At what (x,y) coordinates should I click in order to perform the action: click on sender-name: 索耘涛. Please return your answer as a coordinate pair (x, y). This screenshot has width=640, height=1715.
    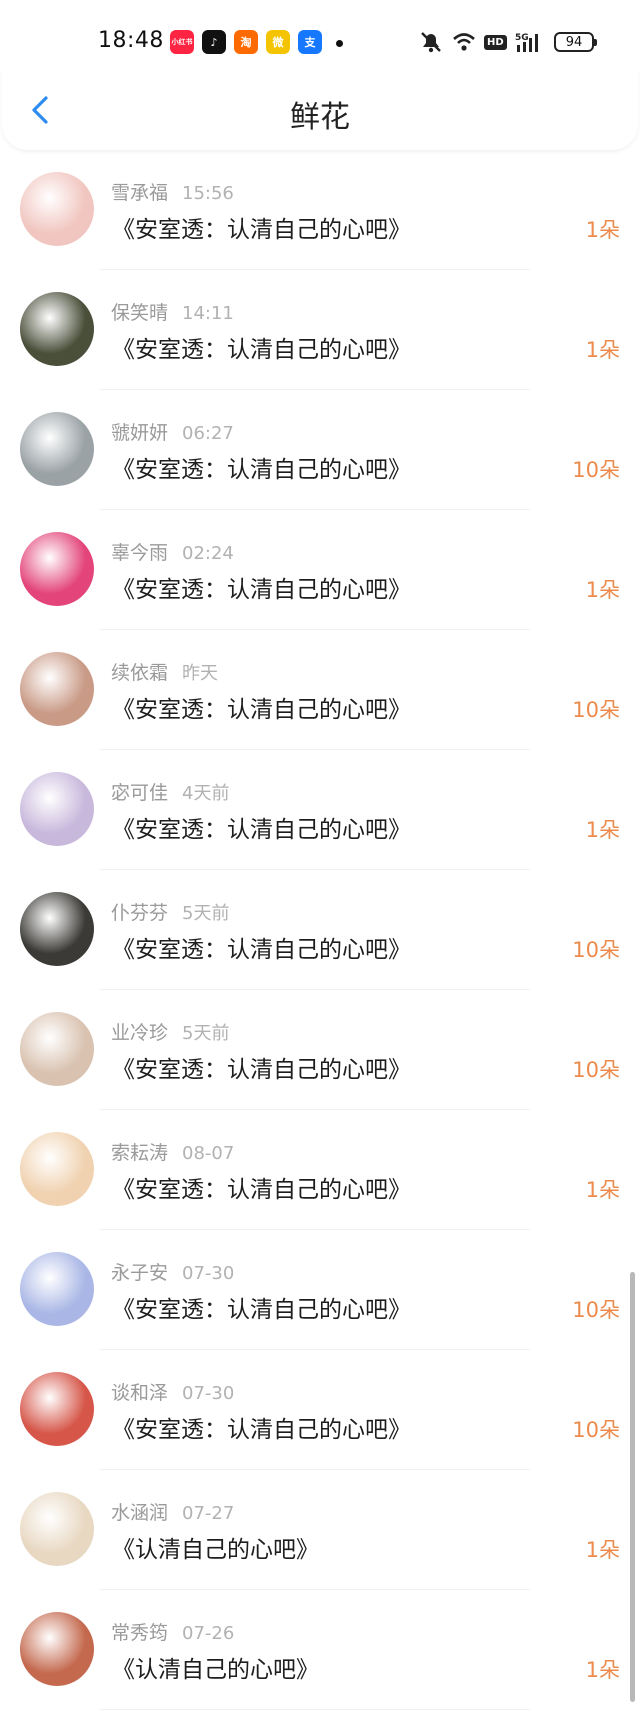
    Looking at the image, I should click on (139, 1153).